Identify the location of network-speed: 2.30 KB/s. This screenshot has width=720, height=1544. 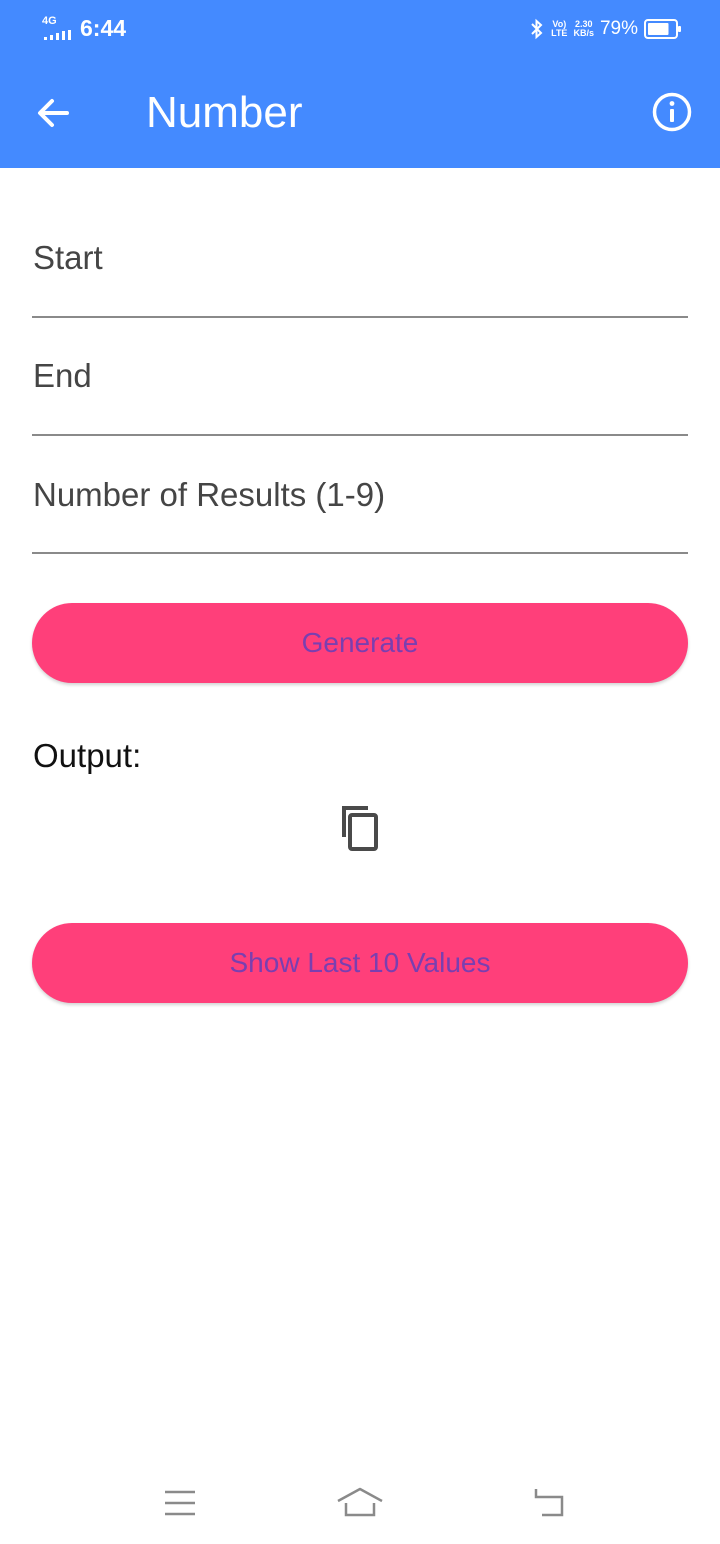
(583, 28).